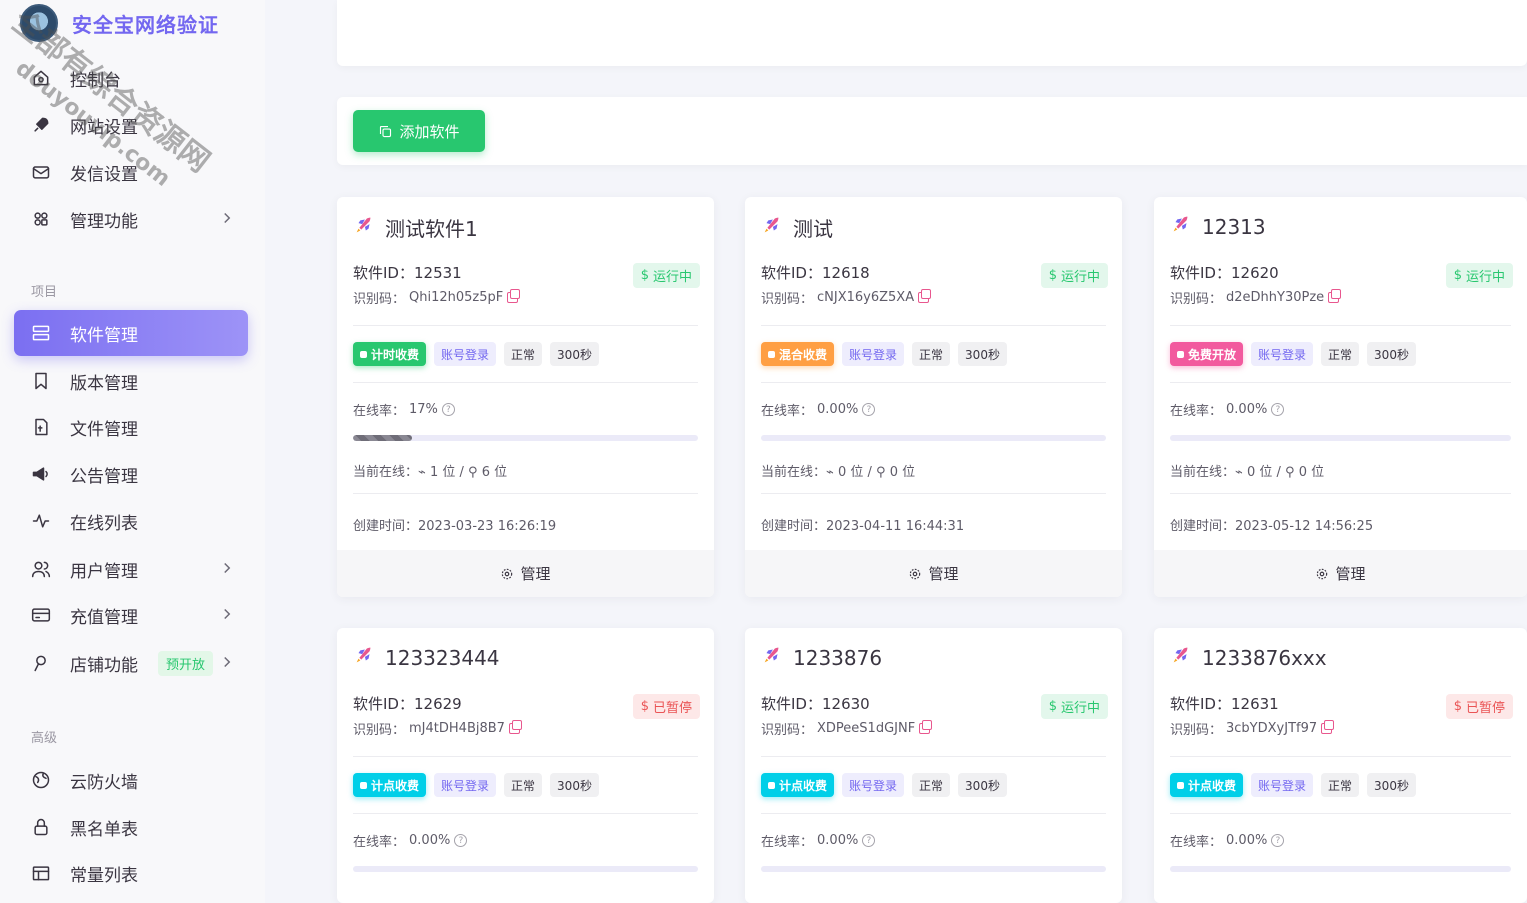 The width and height of the screenshot is (1527, 903). I want to click on sidebar-item-blacklist: 黑名单表, so click(131, 827).